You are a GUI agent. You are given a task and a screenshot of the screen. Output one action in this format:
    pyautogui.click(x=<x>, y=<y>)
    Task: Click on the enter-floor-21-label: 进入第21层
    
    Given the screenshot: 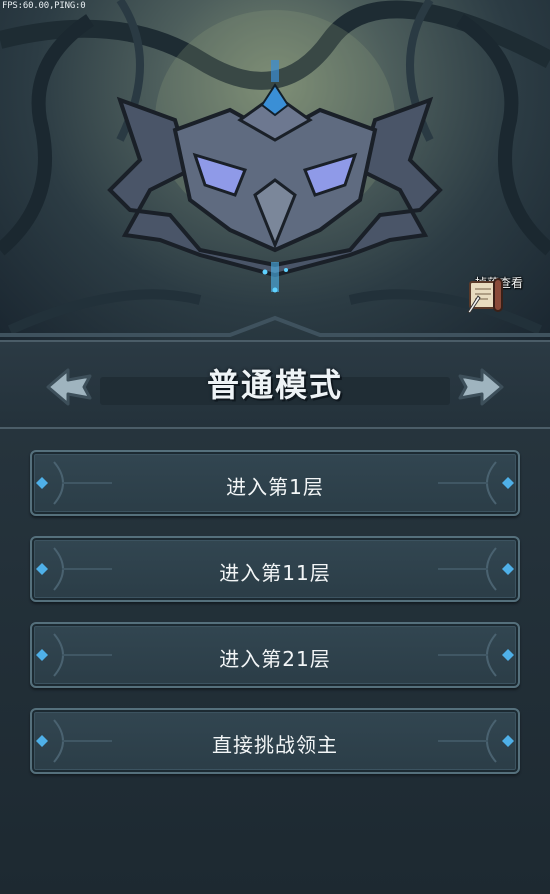 What is the action you would take?
    pyautogui.click(x=275, y=659)
    